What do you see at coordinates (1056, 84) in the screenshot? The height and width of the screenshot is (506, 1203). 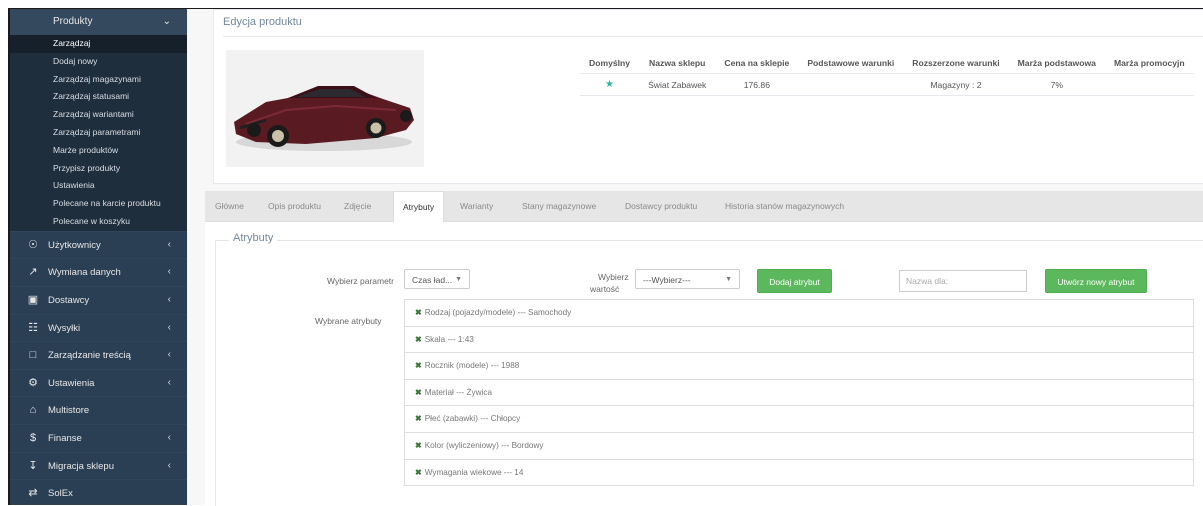 I see `margin-cell: 7%` at bounding box center [1056, 84].